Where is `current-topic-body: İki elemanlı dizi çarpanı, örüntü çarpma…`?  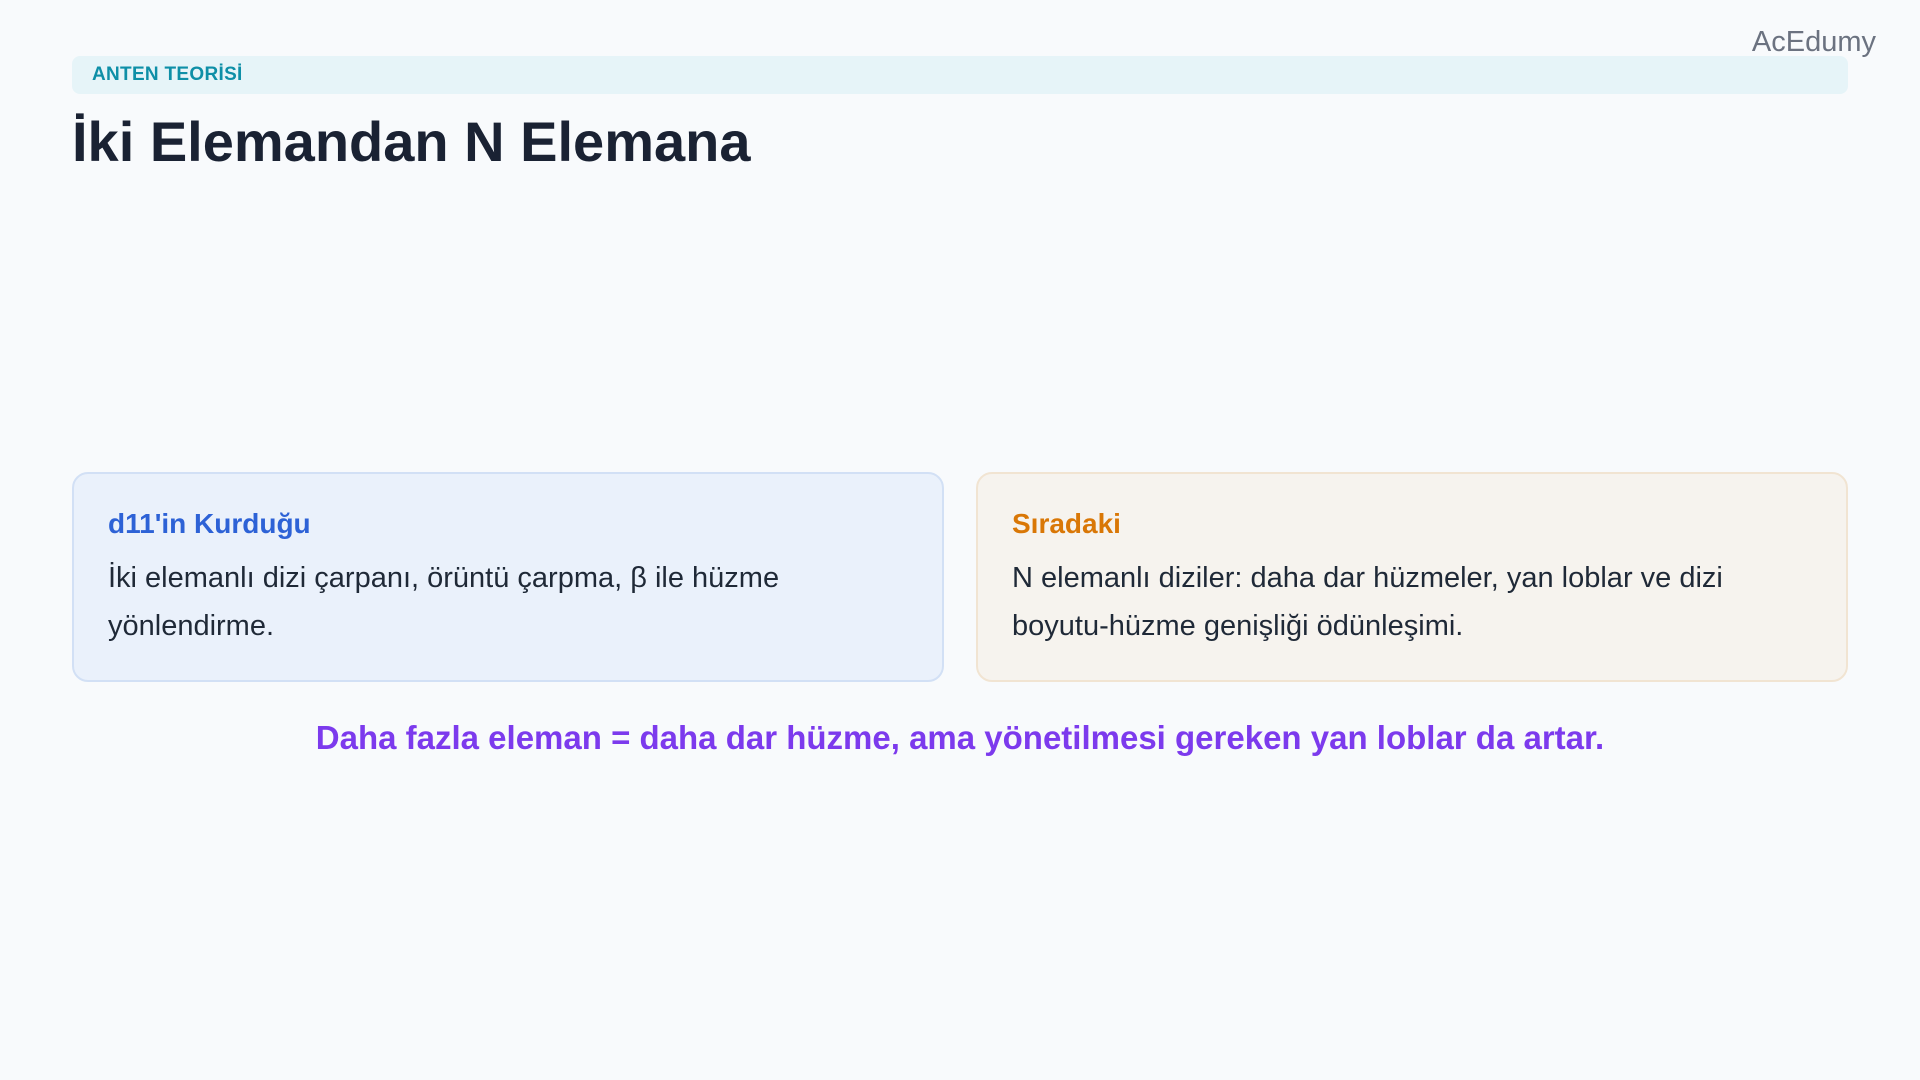
current-topic-body: İki elemanlı dizi çarpanı, örüntü çarpma… is located at coordinates (444, 602).